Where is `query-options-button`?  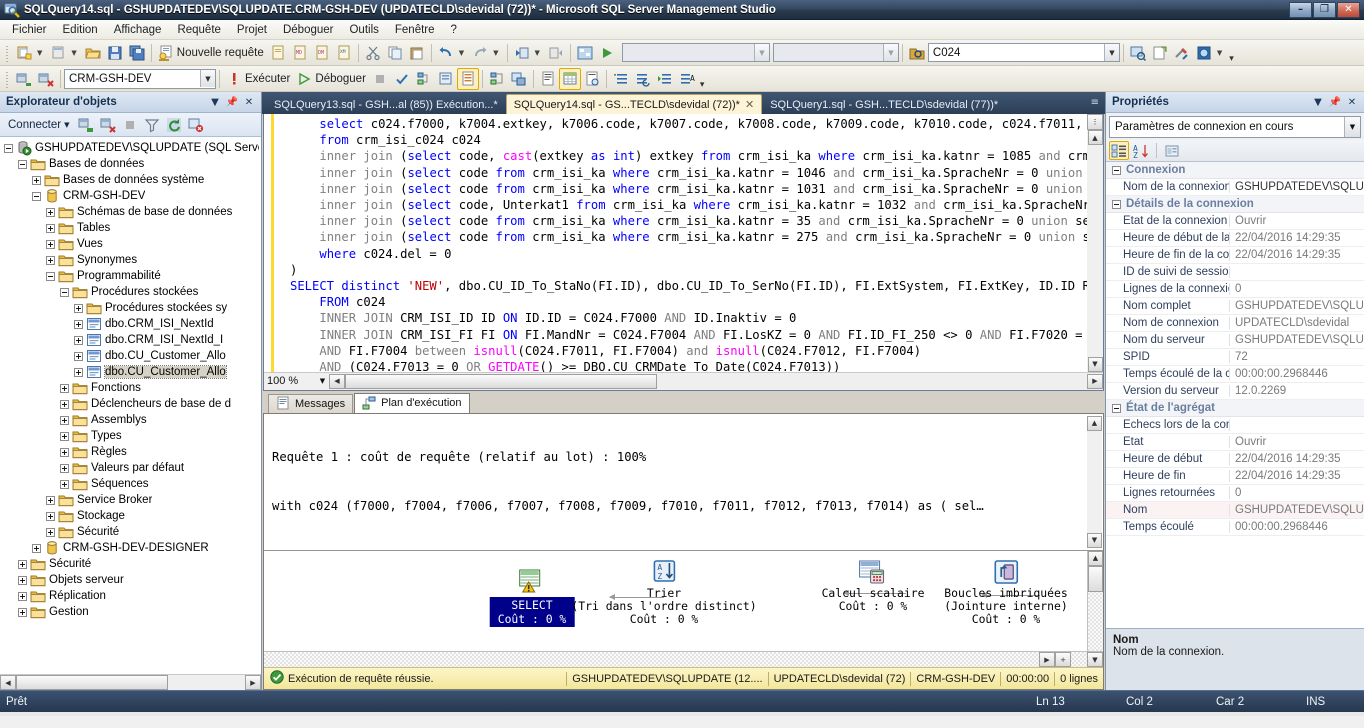 query-options-button is located at coordinates (446, 79).